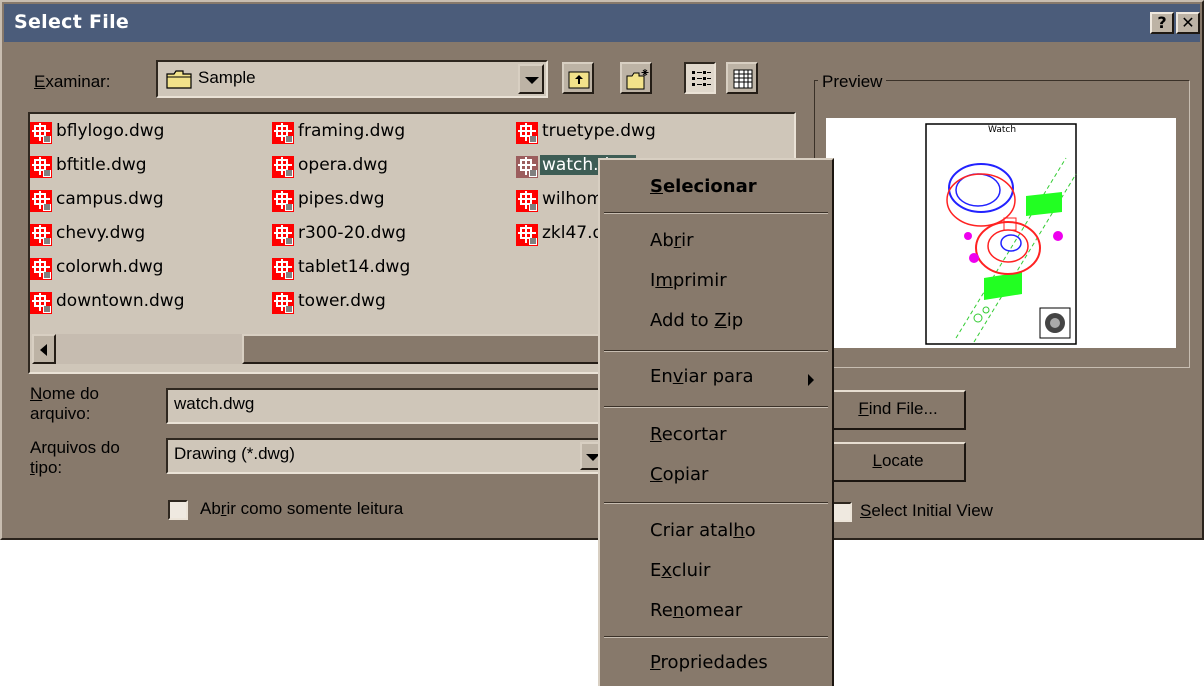 The image size is (1204, 686). Describe the element at coordinates (1188, 23) in the screenshot. I see `close-button: ✕` at that location.